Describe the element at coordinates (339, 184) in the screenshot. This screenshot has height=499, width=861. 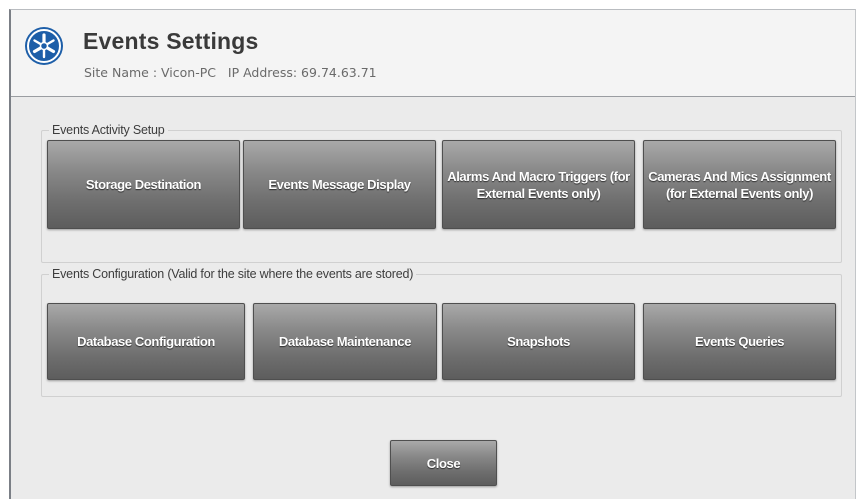
I see `events-message-display-button: Events Message Display` at that location.